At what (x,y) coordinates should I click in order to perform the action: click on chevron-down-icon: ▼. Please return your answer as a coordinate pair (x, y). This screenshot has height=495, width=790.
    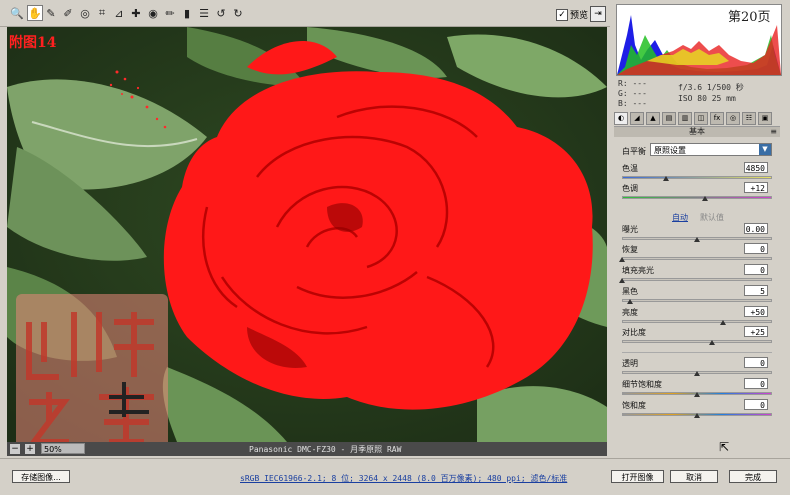
    Looking at the image, I should click on (765, 149).